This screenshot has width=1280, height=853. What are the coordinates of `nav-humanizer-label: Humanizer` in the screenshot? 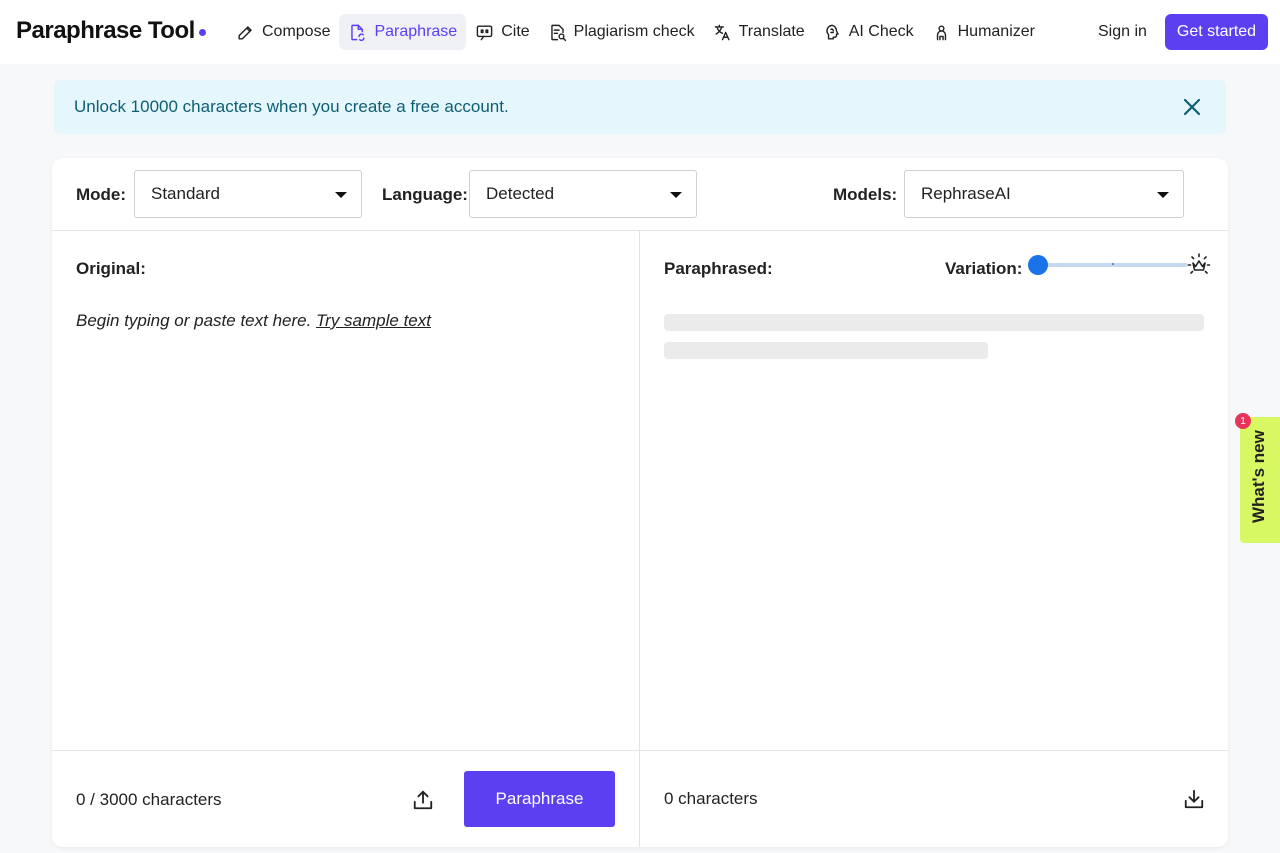 It's located at (996, 31).